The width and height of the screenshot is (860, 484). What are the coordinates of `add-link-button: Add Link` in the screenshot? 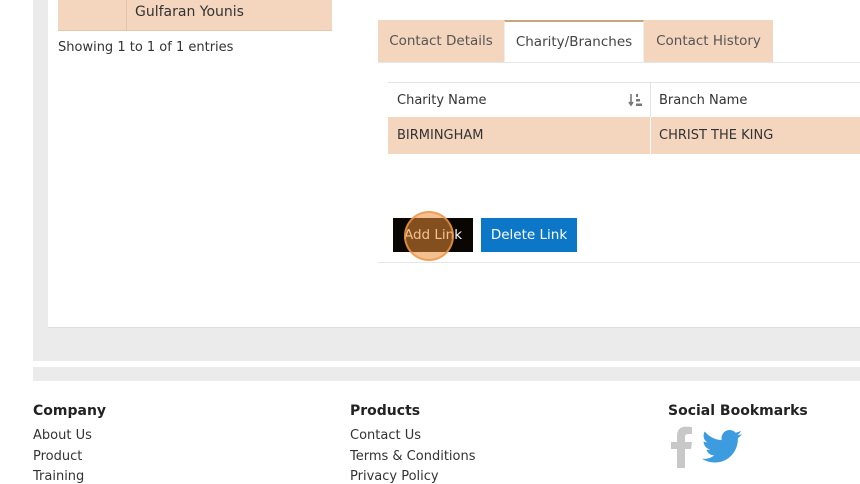 It's located at (433, 235).